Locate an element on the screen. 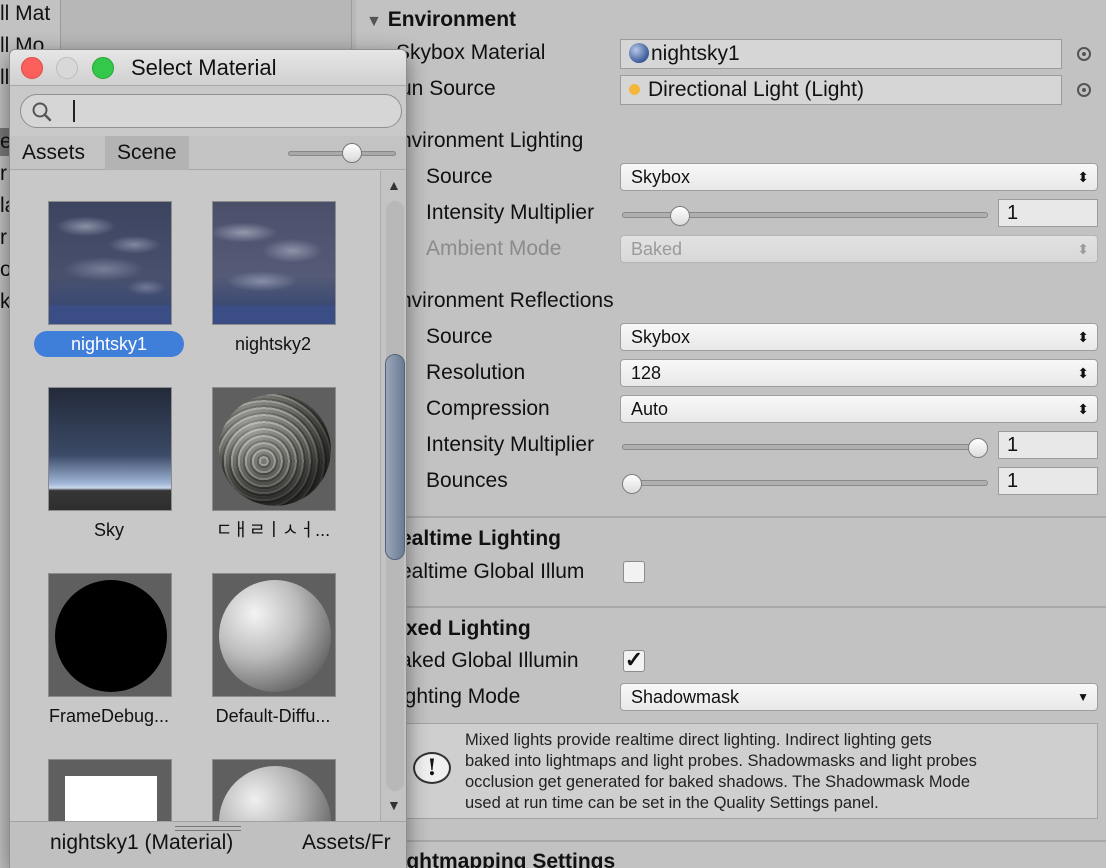 This screenshot has height=868, width=1106. lighting-mode-label: ighting Mode is located at coordinates (460, 696).